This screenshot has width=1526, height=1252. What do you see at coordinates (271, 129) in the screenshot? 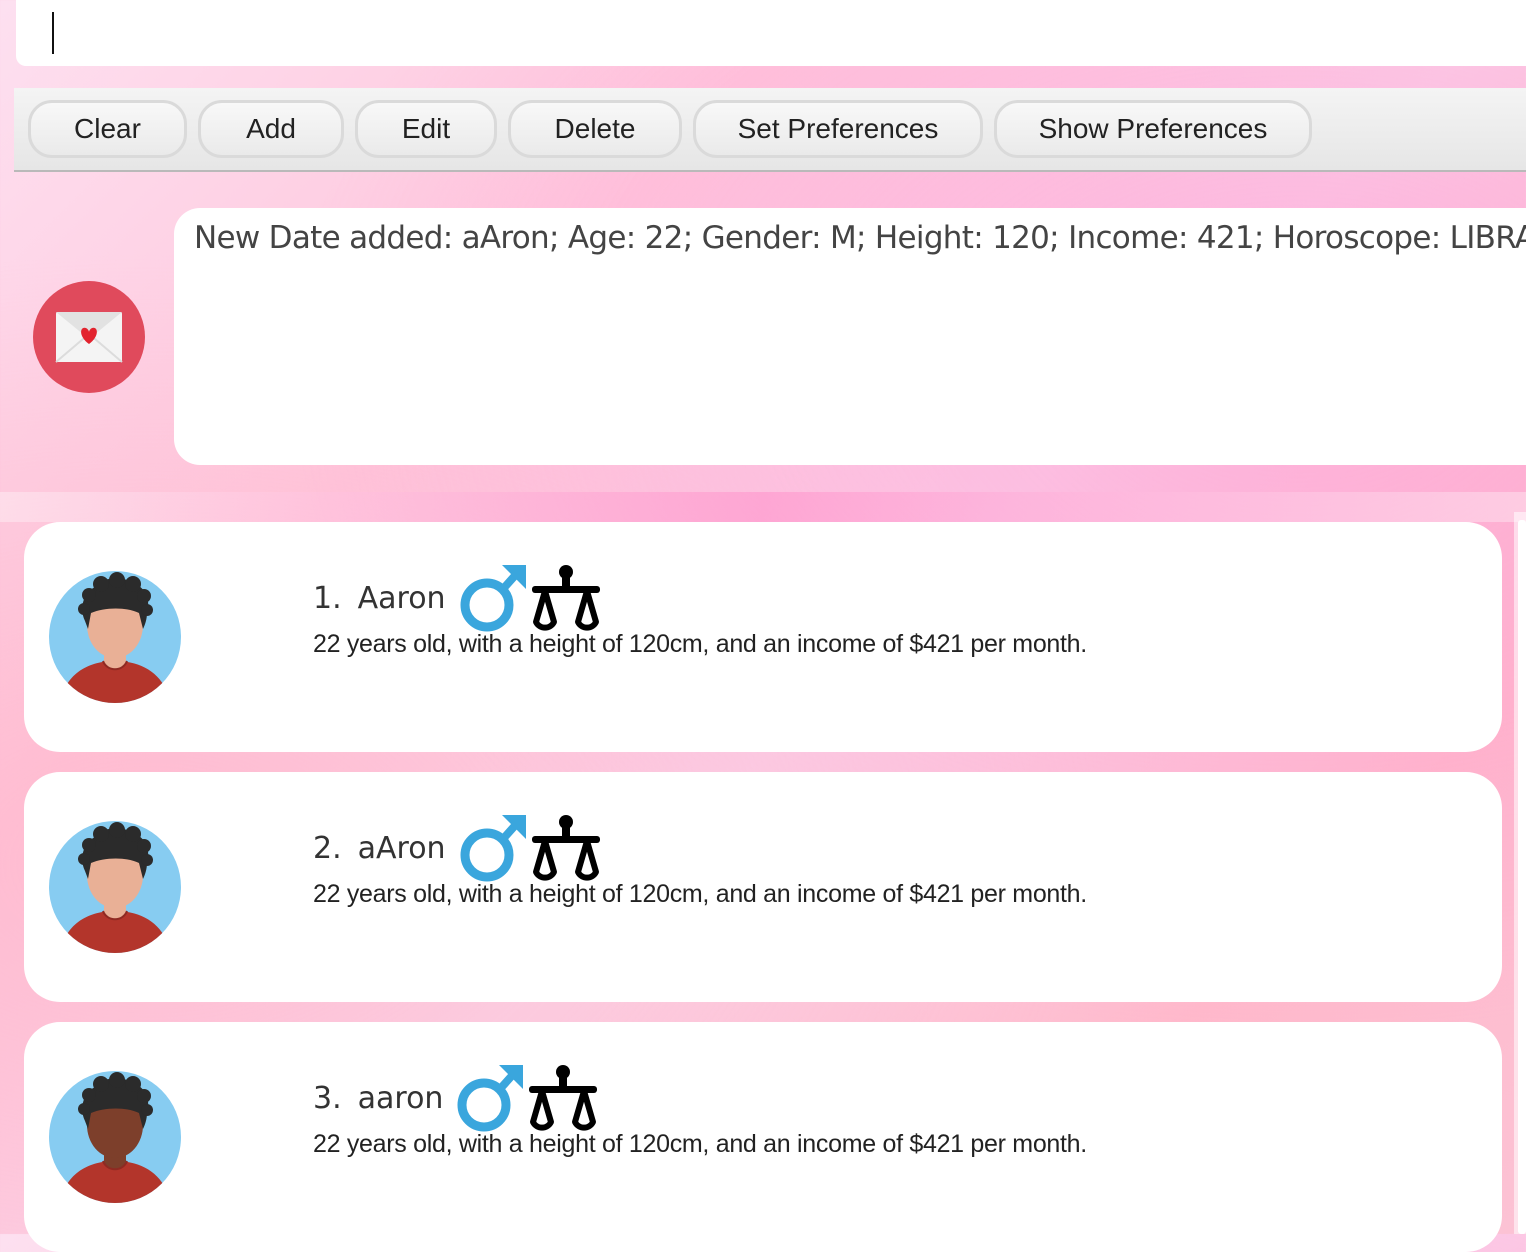
I see `add-button: Add` at bounding box center [271, 129].